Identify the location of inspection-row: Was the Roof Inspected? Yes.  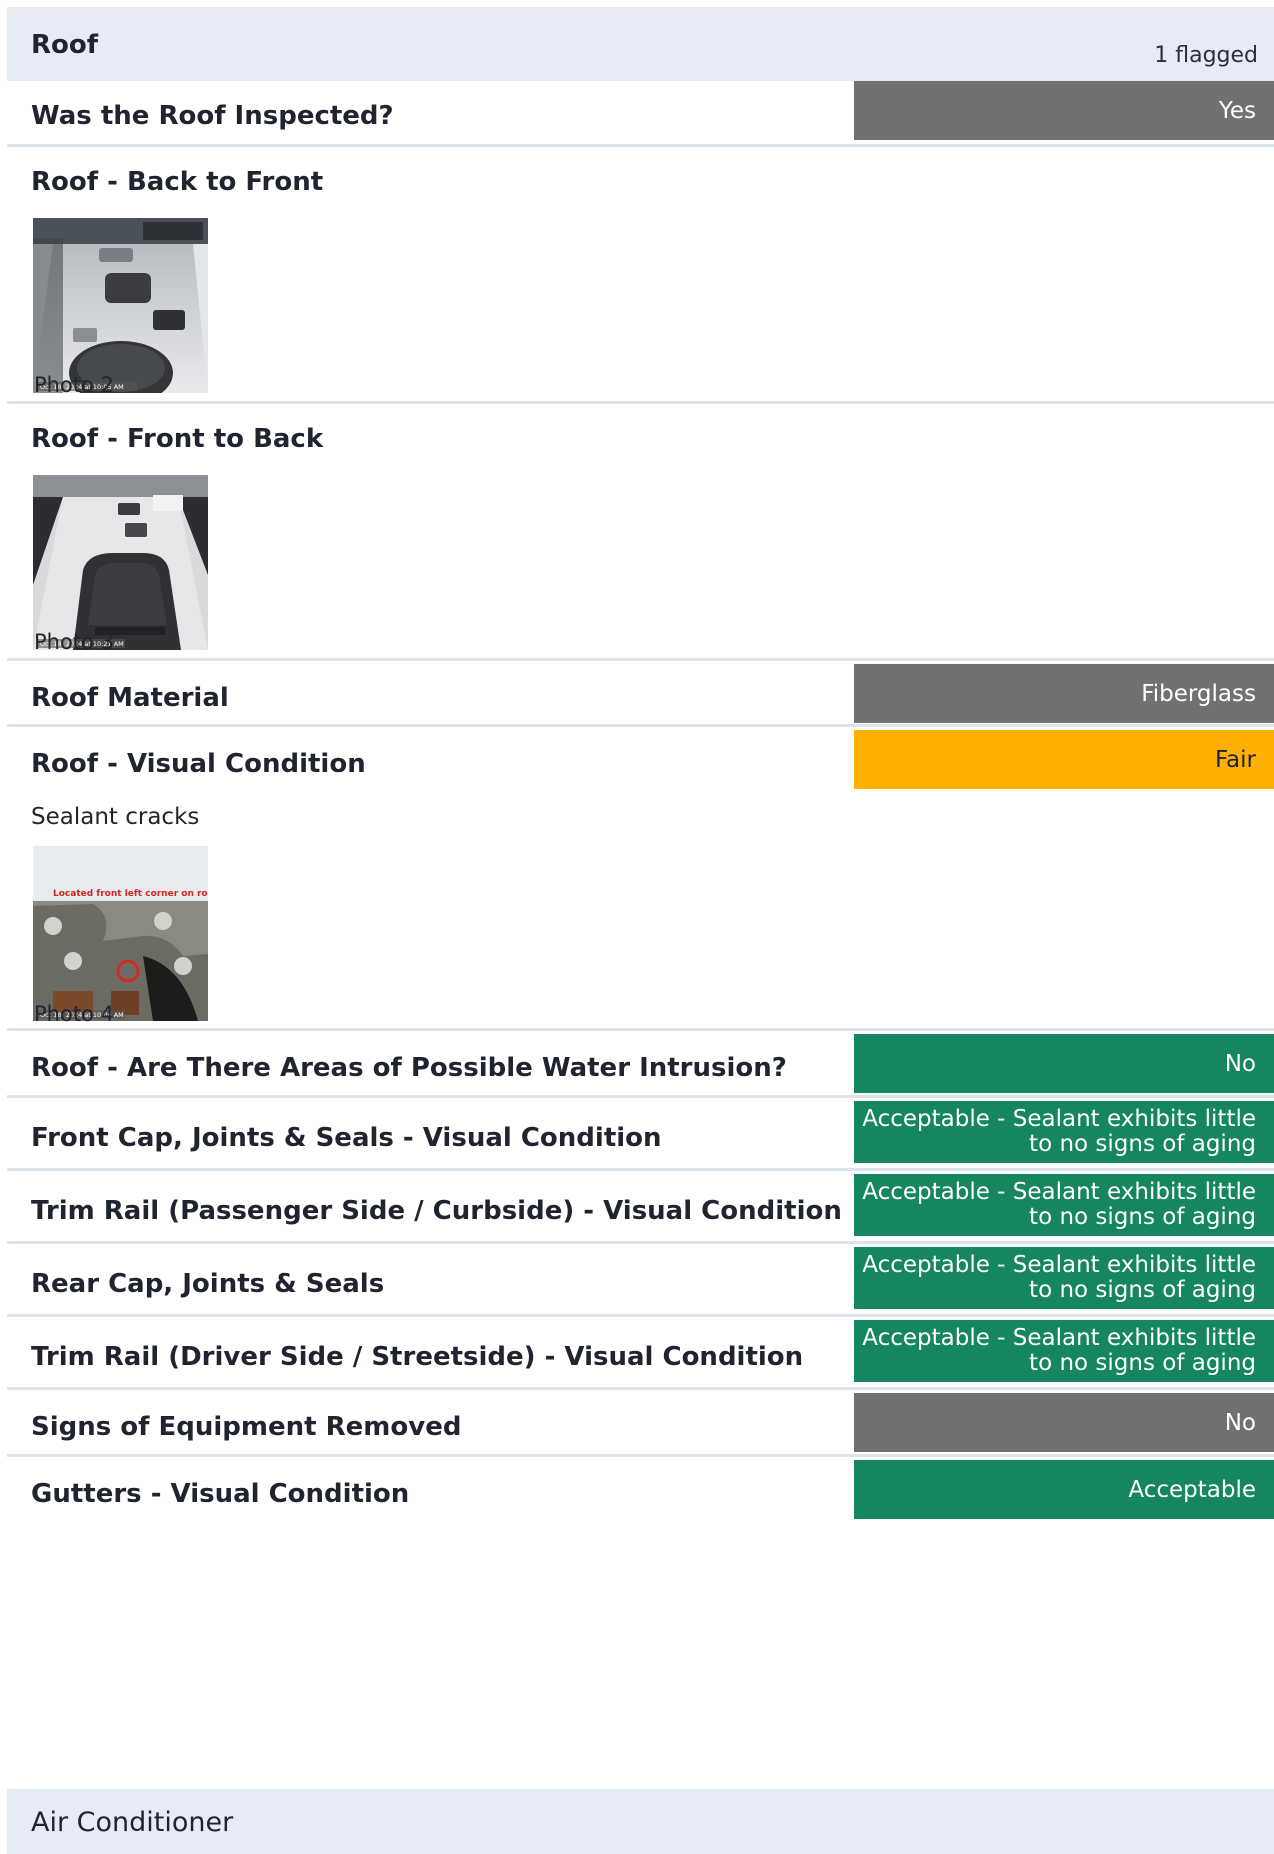
(640, 114).